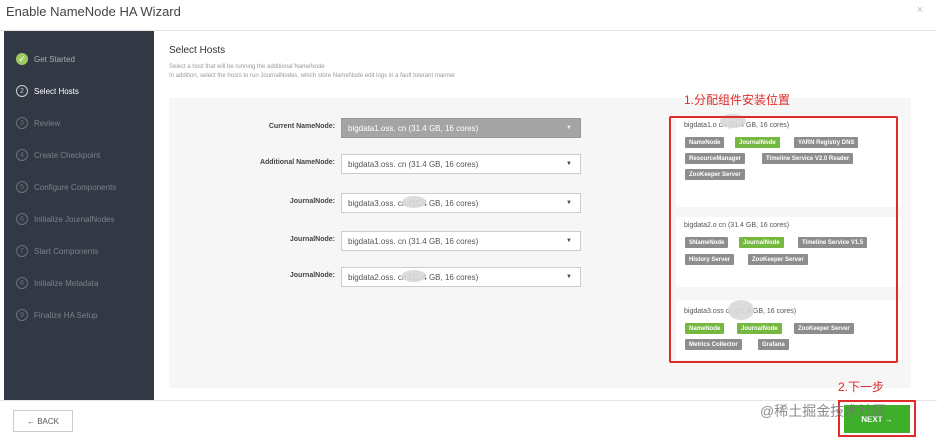 The width and height of the screenshot is (937, 439). I want to click on step-create-checkpoint: 4 Create Checkpoint, so click(58, 155).